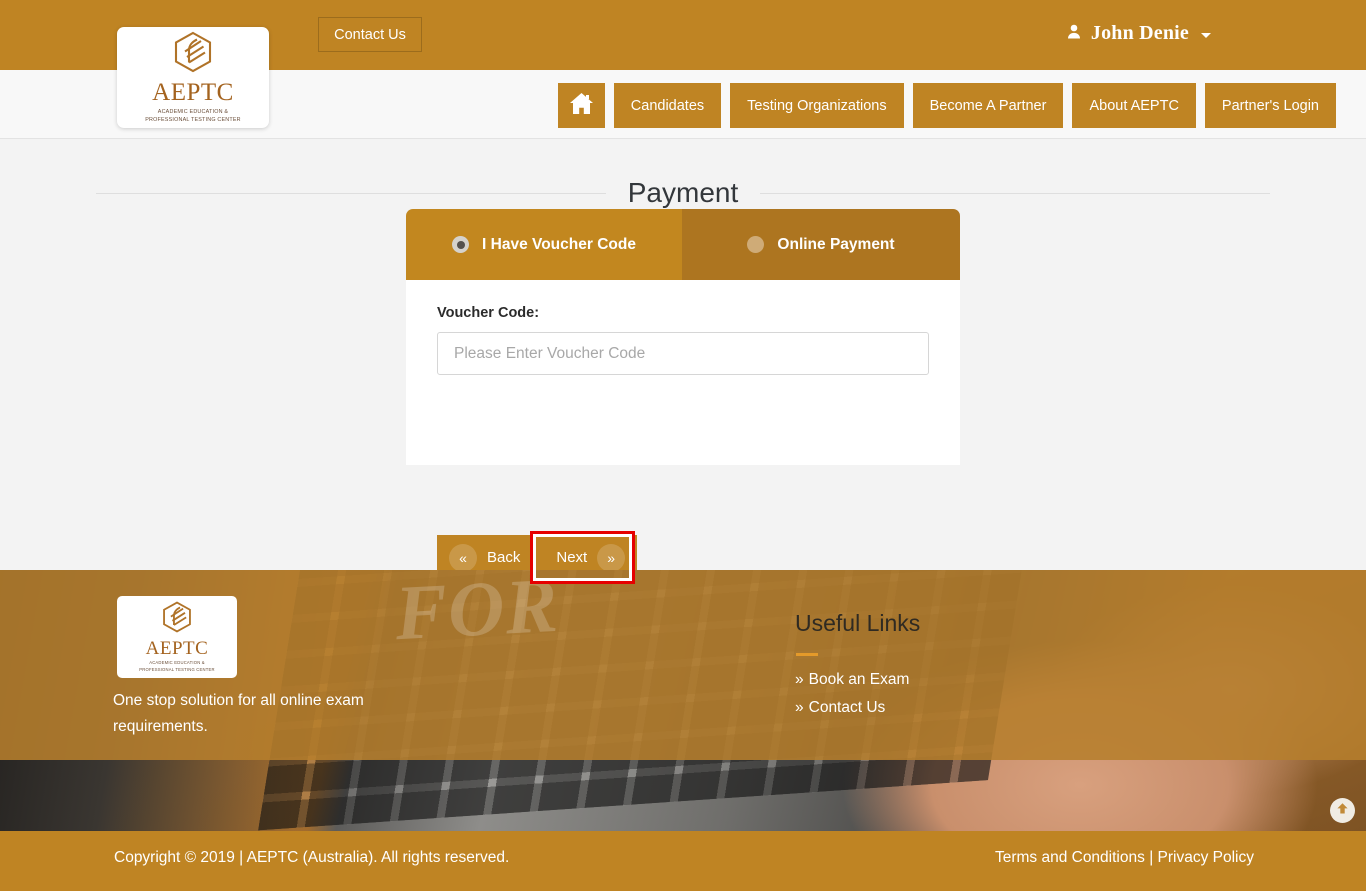 The height and width of the screenshot is (891, 1366). I want to click on nav-item-home, so click(581, 105).